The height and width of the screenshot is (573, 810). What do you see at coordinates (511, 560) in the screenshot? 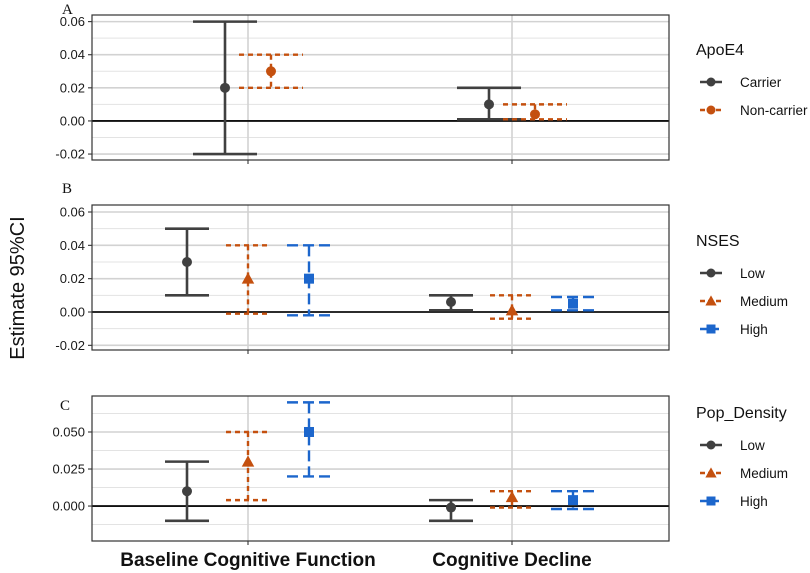
I see `x-category-label-1: Cognitive Decline` at bounding box center [511, 560].